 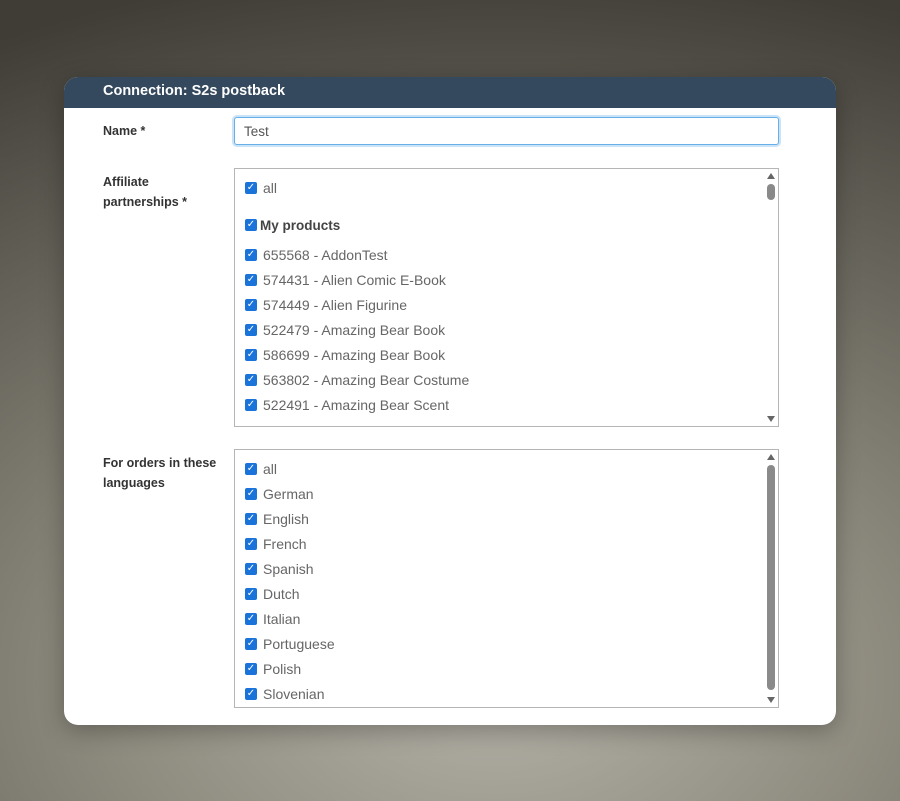 I want to click on affiliate-option: ✓ 574449 - Alien Figurine, so click(x=326, y=305).